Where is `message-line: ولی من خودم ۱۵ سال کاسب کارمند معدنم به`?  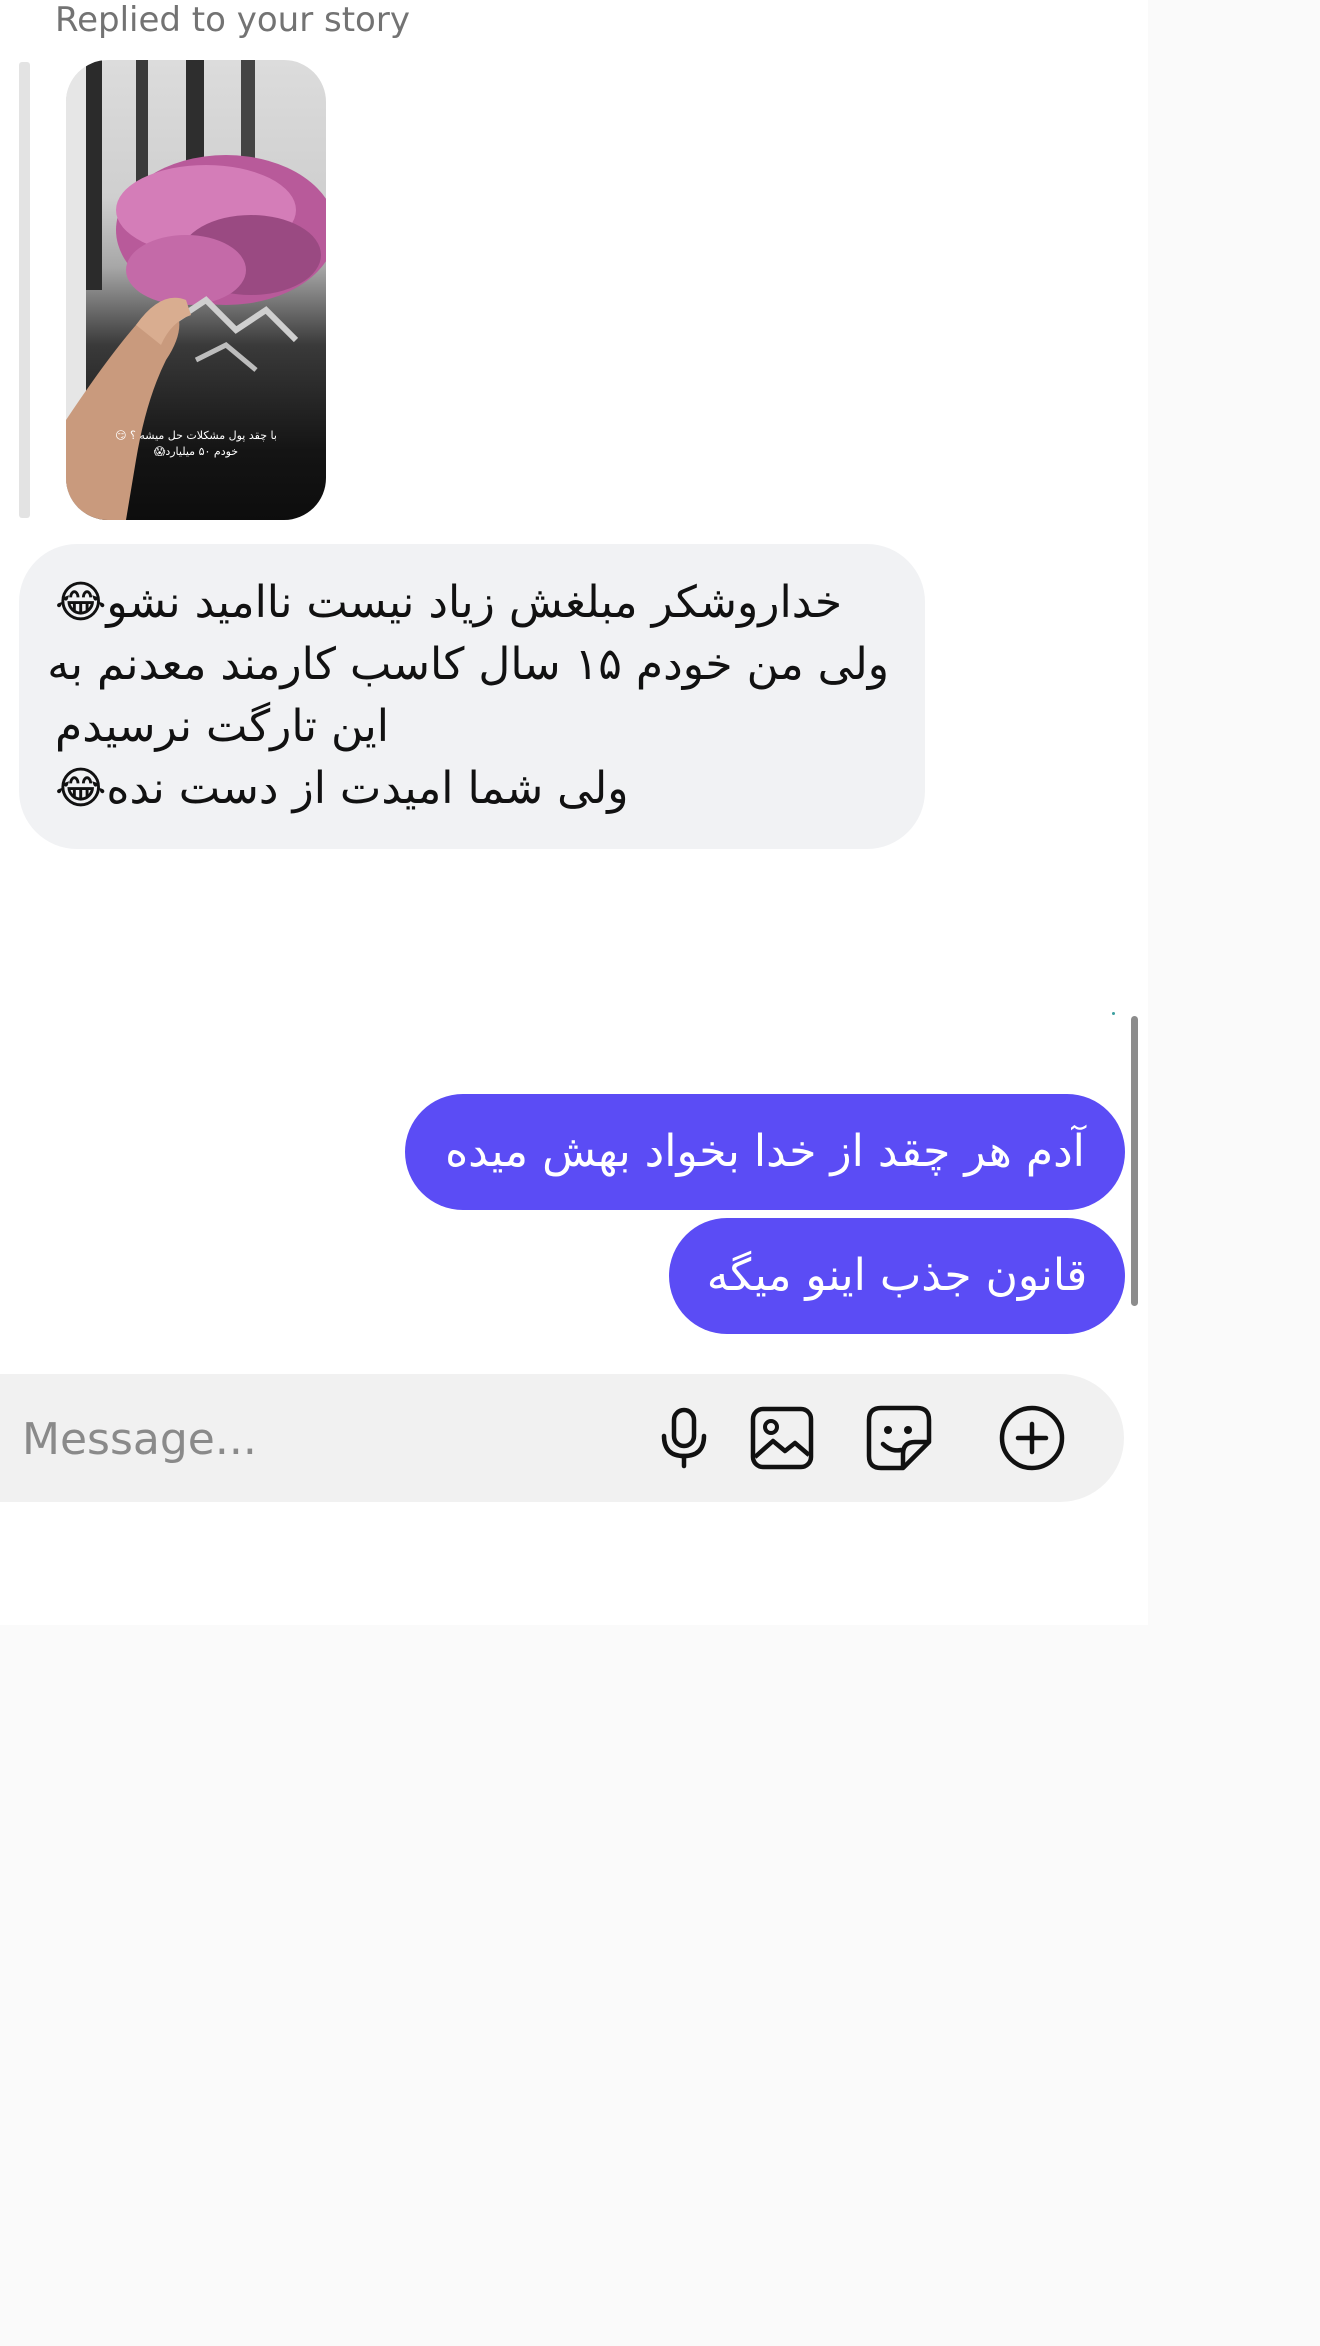
message-line: ولی من خودم ۱۵ سال کاسب کارمند معدنم به is located at coordinates (468, 664).